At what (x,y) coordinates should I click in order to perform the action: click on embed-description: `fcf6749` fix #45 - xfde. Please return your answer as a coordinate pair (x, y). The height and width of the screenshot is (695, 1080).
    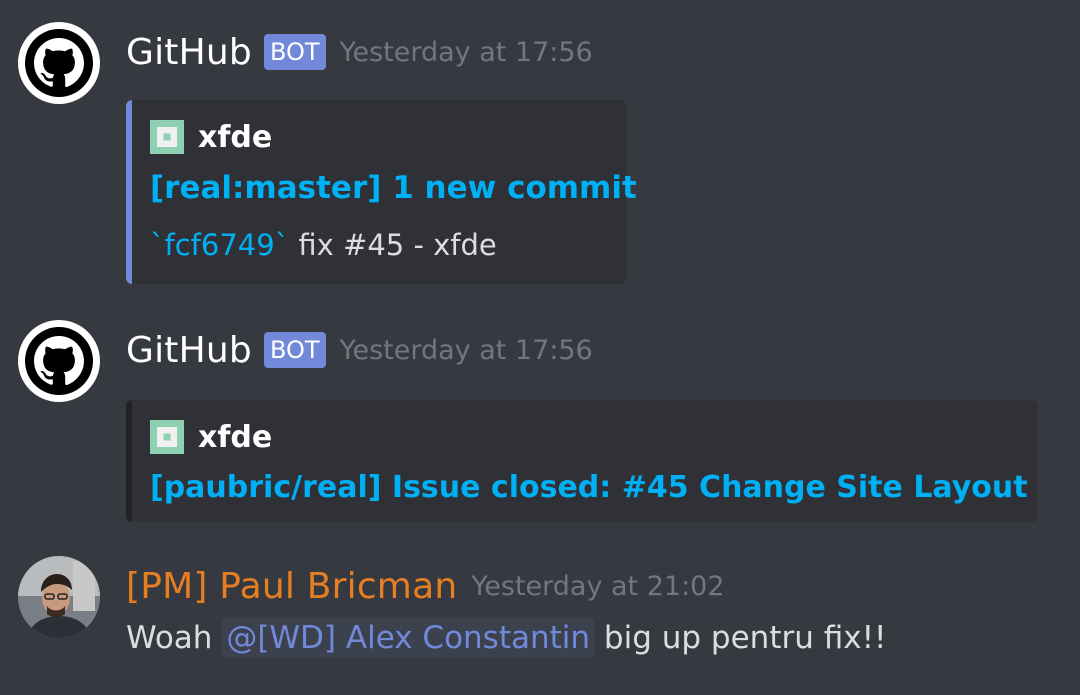
    Looking at the image, I should click on (379, 245).